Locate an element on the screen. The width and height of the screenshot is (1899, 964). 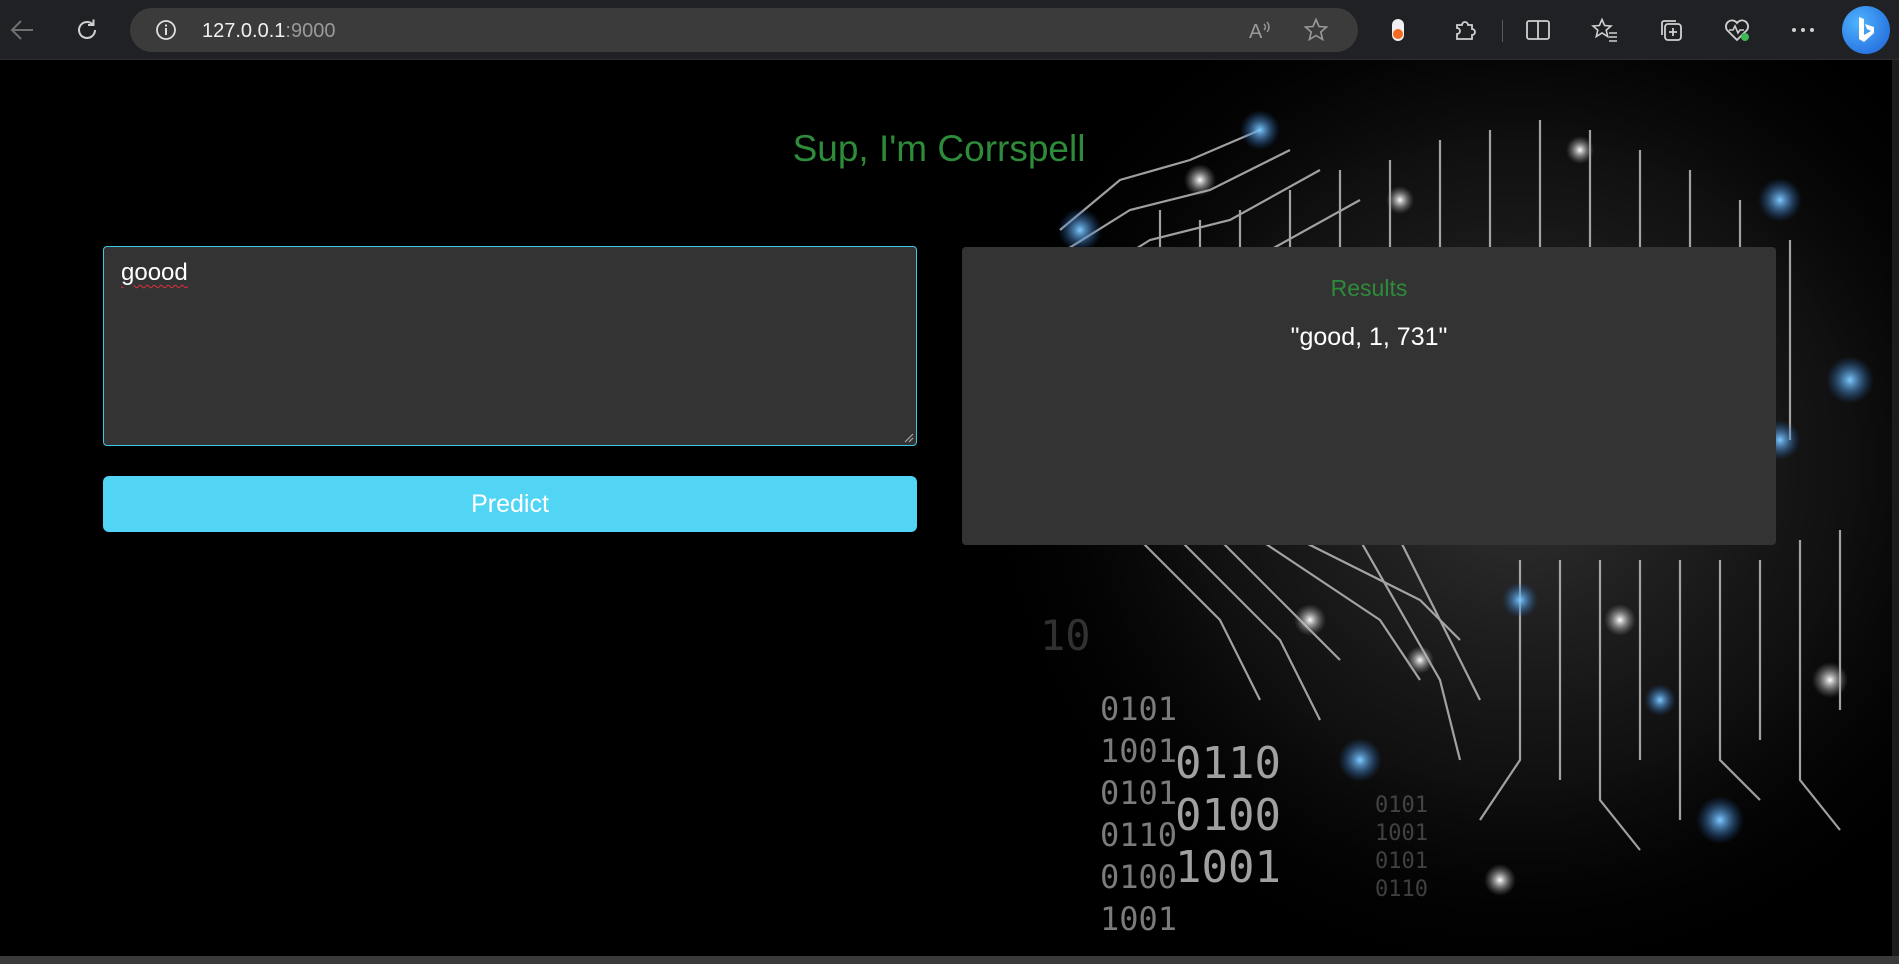
address-bar: 127.0.0.1:9000 A is located at coordinates (744, 30).